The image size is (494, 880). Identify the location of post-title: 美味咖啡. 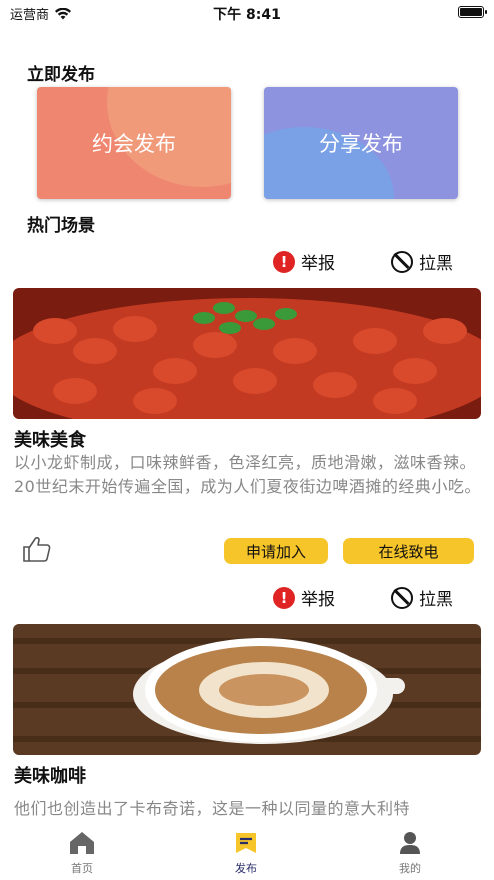
(50, 776).